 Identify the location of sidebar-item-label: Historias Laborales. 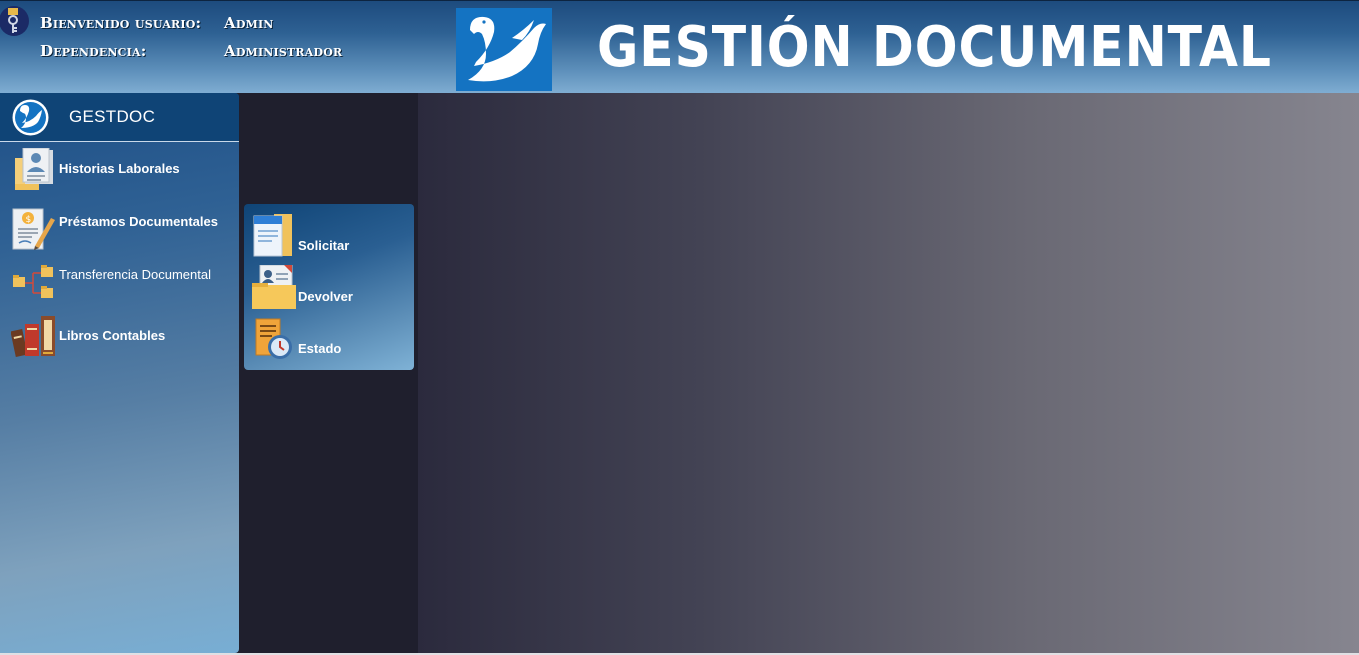
(119, 168).